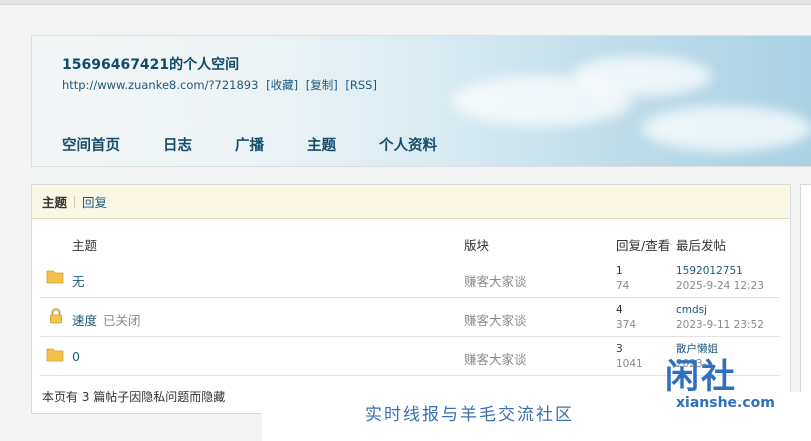 Image resolution: width=811 pixels, height=441 pixels. I want to click on watermark-slogan: 实时线报与羊毛交流社区, so click(469, 415).